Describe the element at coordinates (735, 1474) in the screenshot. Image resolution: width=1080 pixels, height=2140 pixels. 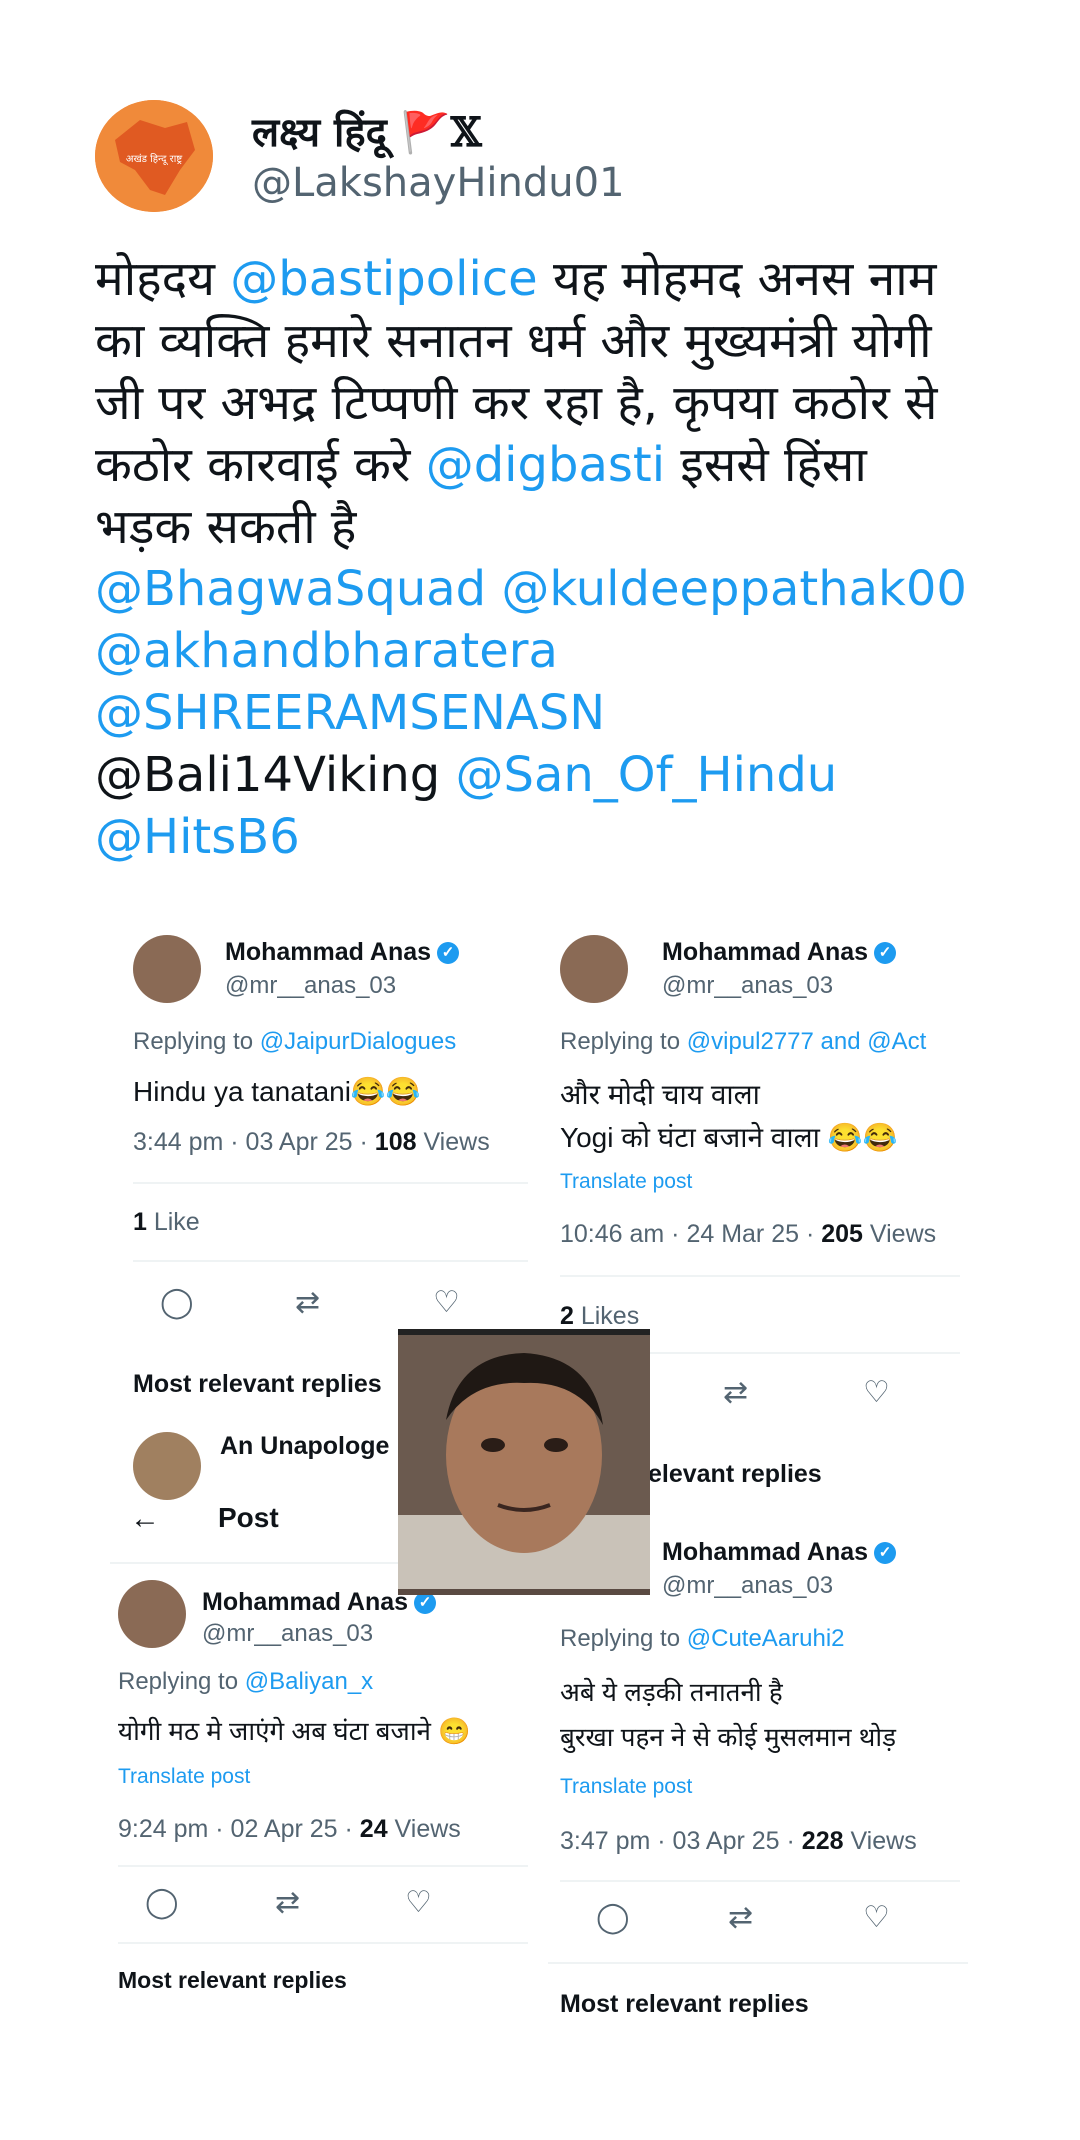
I see `most-relevant-replies: elevant replies` at that location.